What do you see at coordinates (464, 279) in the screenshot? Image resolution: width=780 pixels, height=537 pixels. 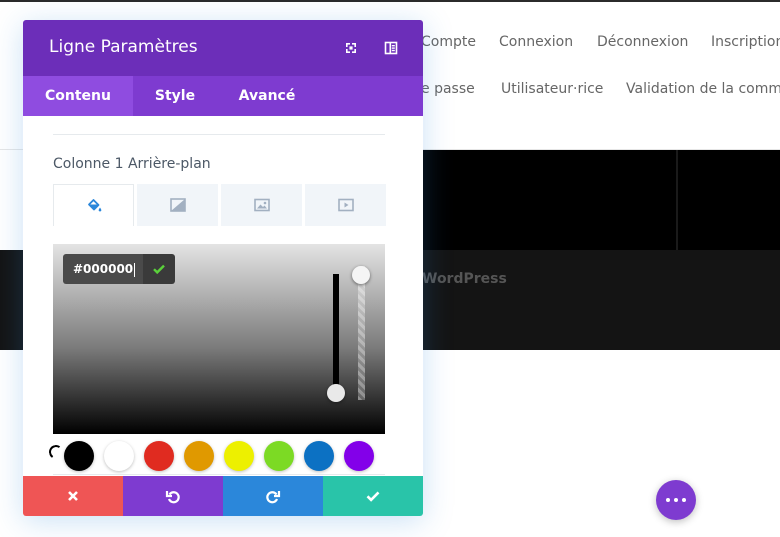 I see `dark-section-text: WordPress` at bounding box center [464, 279].